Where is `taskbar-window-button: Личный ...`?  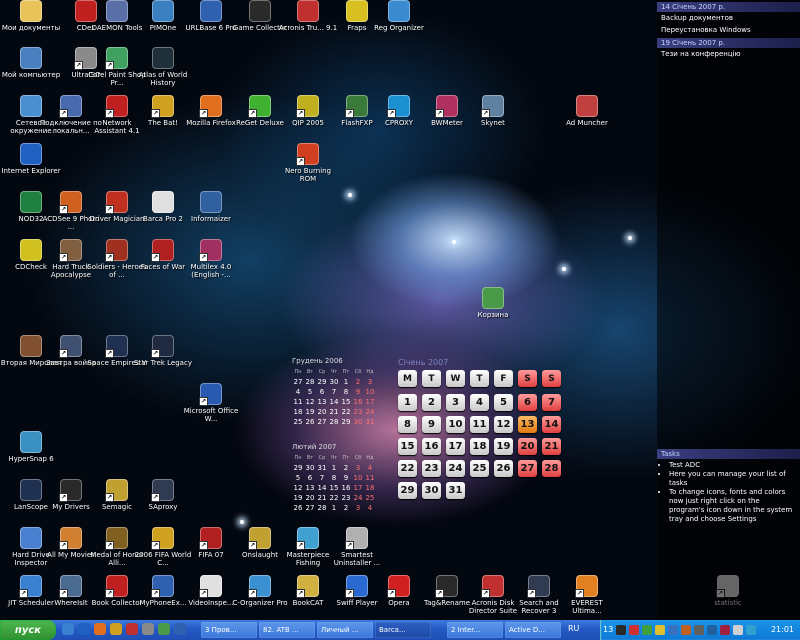
taskbar-window-button: Личный ... is located at coordinates (345, 630).